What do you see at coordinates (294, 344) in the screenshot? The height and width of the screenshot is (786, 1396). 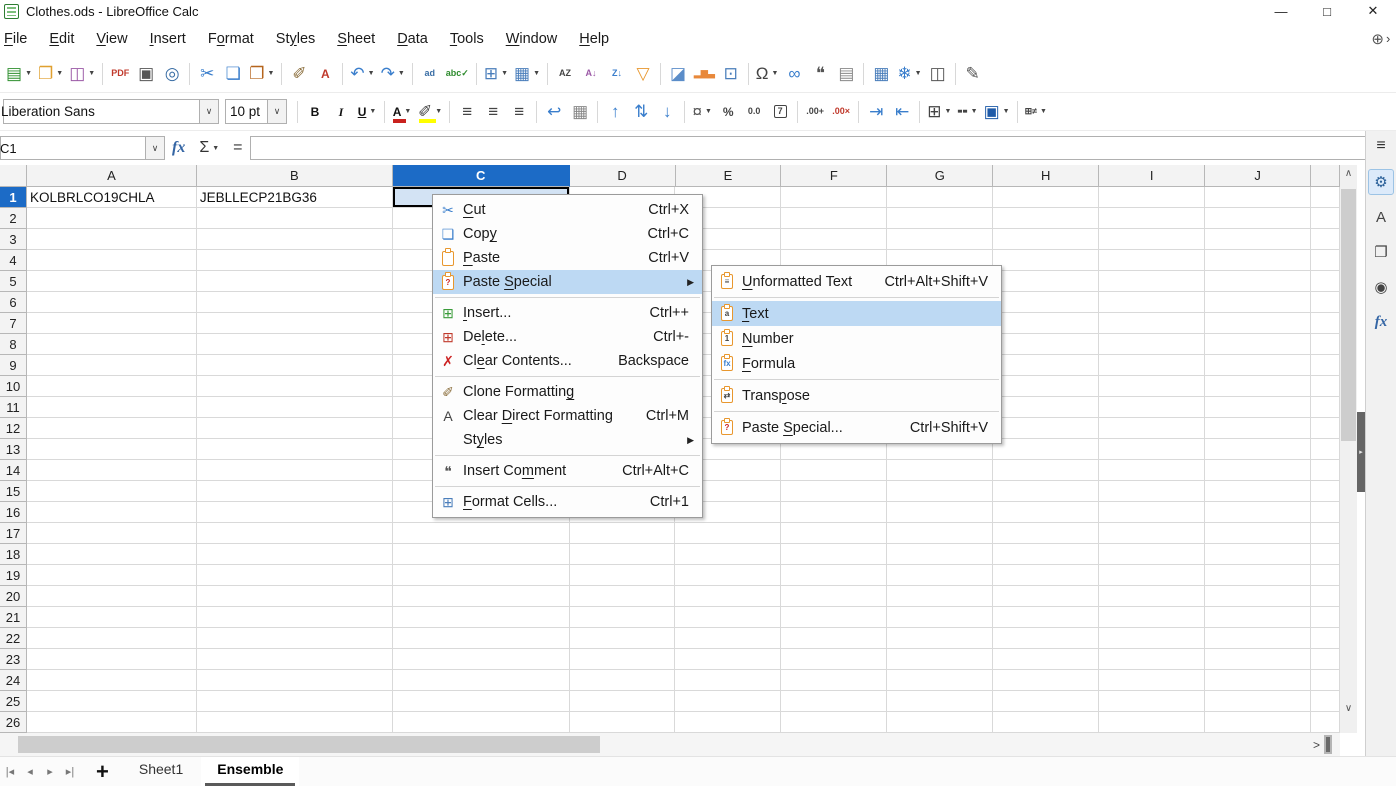 I see `cell-B8` at bounding box center [294, 344].